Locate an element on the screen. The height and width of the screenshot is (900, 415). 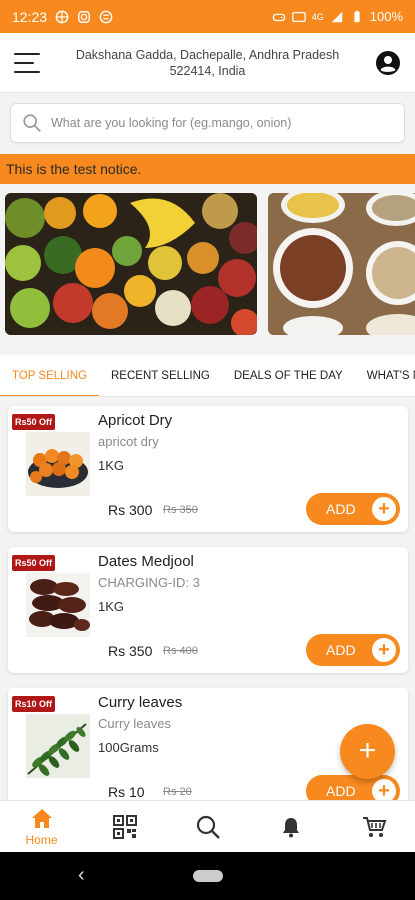
fruits-image is located at coordinates (131, 264).